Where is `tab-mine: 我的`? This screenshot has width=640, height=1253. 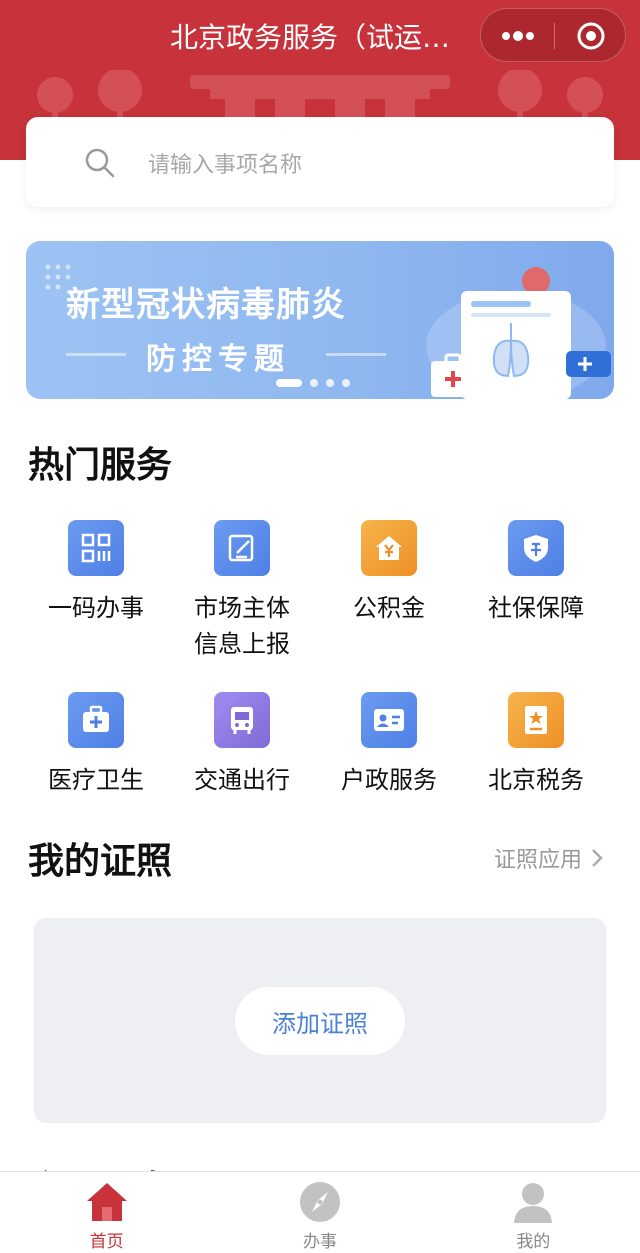 tab-mine: 我的 is located at coordinates (533, 1212).